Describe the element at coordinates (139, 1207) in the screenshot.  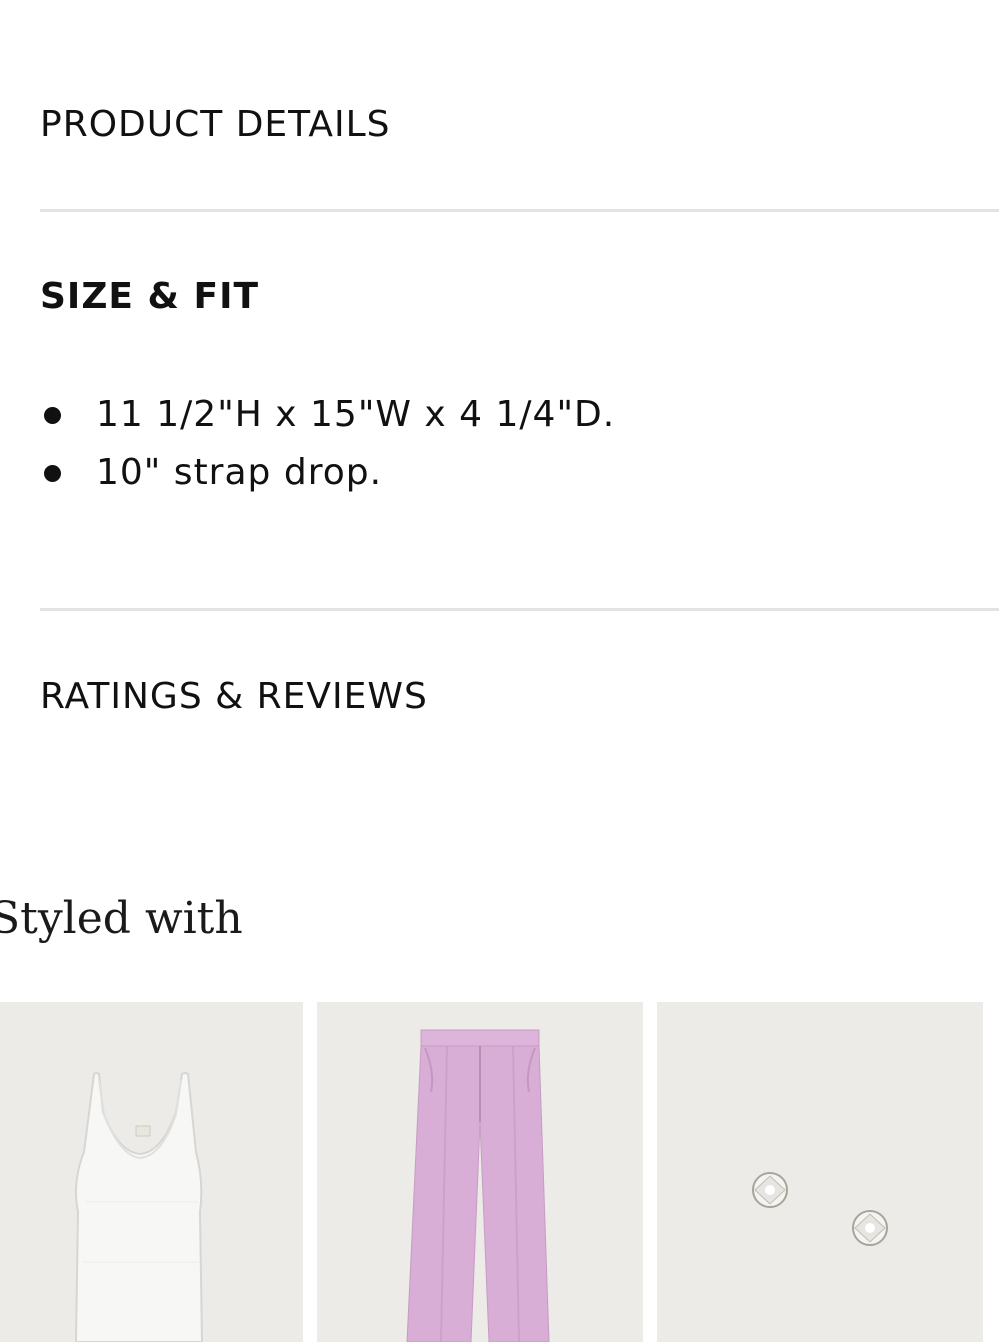
I see `tank-top-image` at that location.